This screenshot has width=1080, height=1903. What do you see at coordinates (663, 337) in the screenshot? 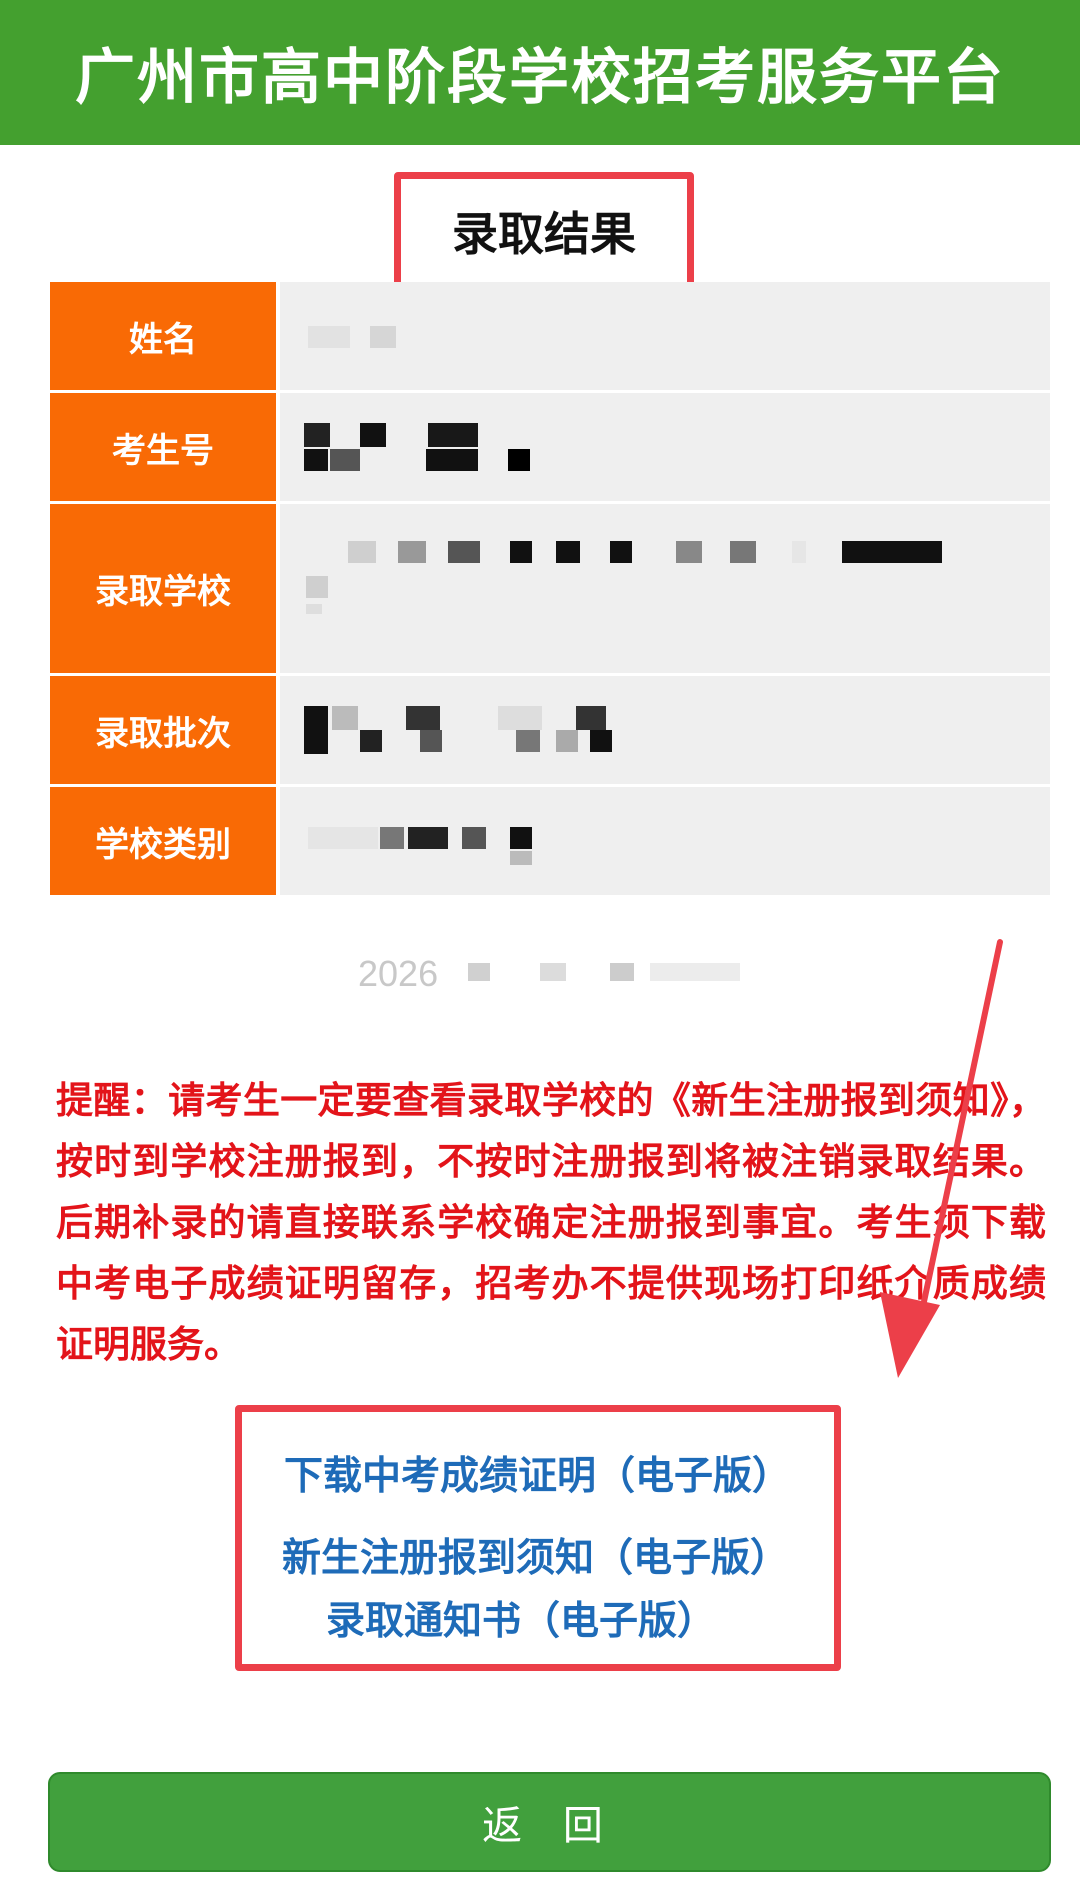
I see `value-name-redacted` at bounding box center [663, 337].